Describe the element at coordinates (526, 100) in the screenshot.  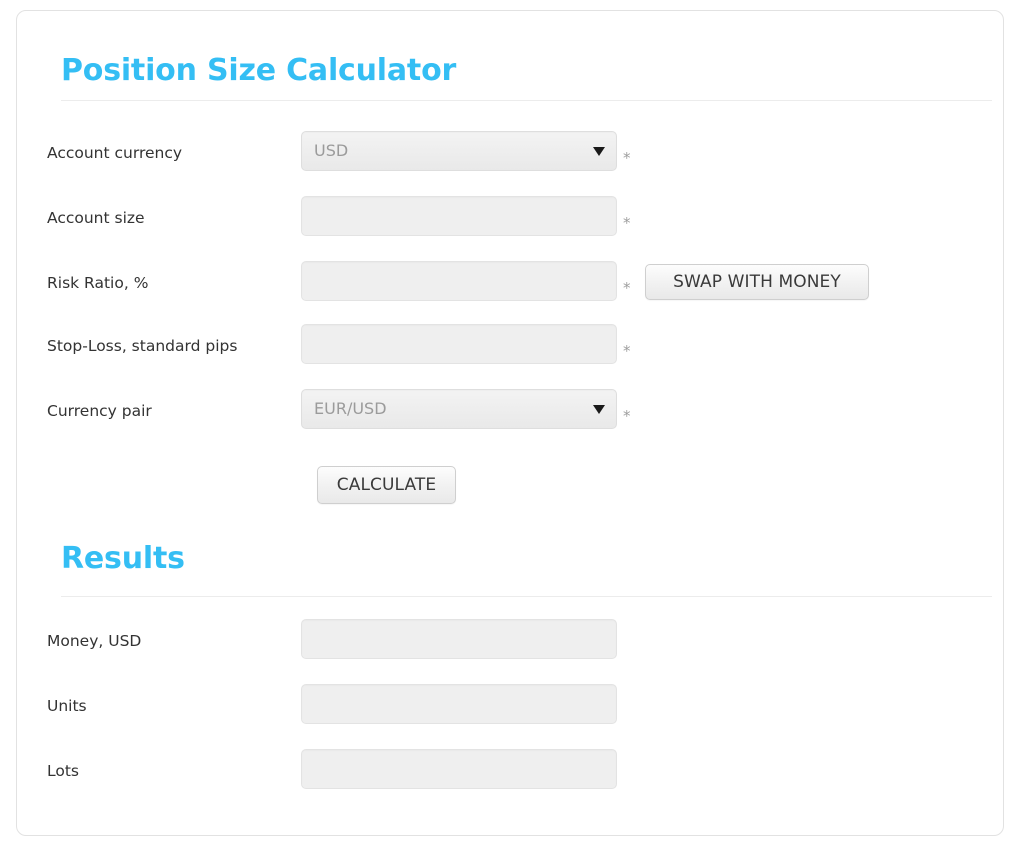
I see `title-divider` at that location.